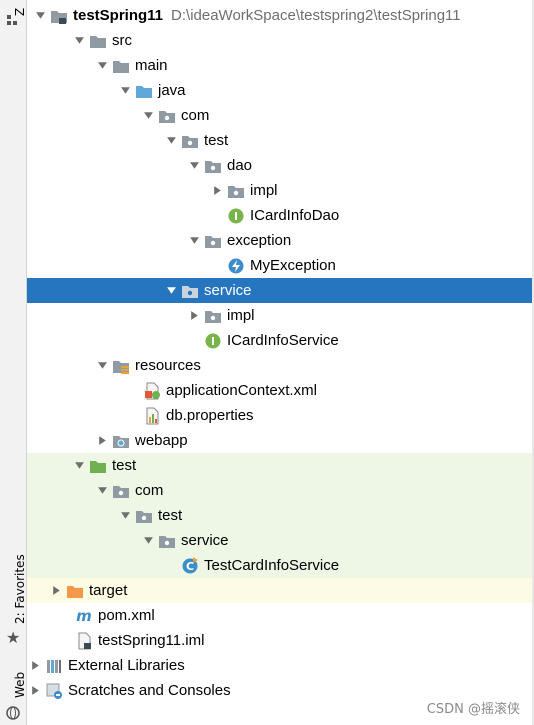  What do you see at coordinates (279, 365) in the screenshot?
I see `tree-row-resources: resources` at bounding box center [279, 365].